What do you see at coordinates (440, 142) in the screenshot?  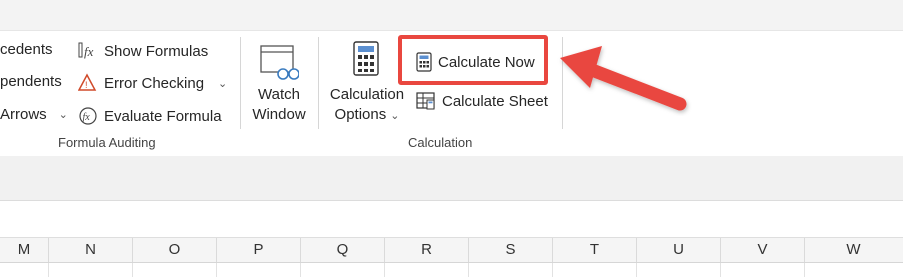 I see `calculation-group-label: Calculation` at bounding box center [440, 142].